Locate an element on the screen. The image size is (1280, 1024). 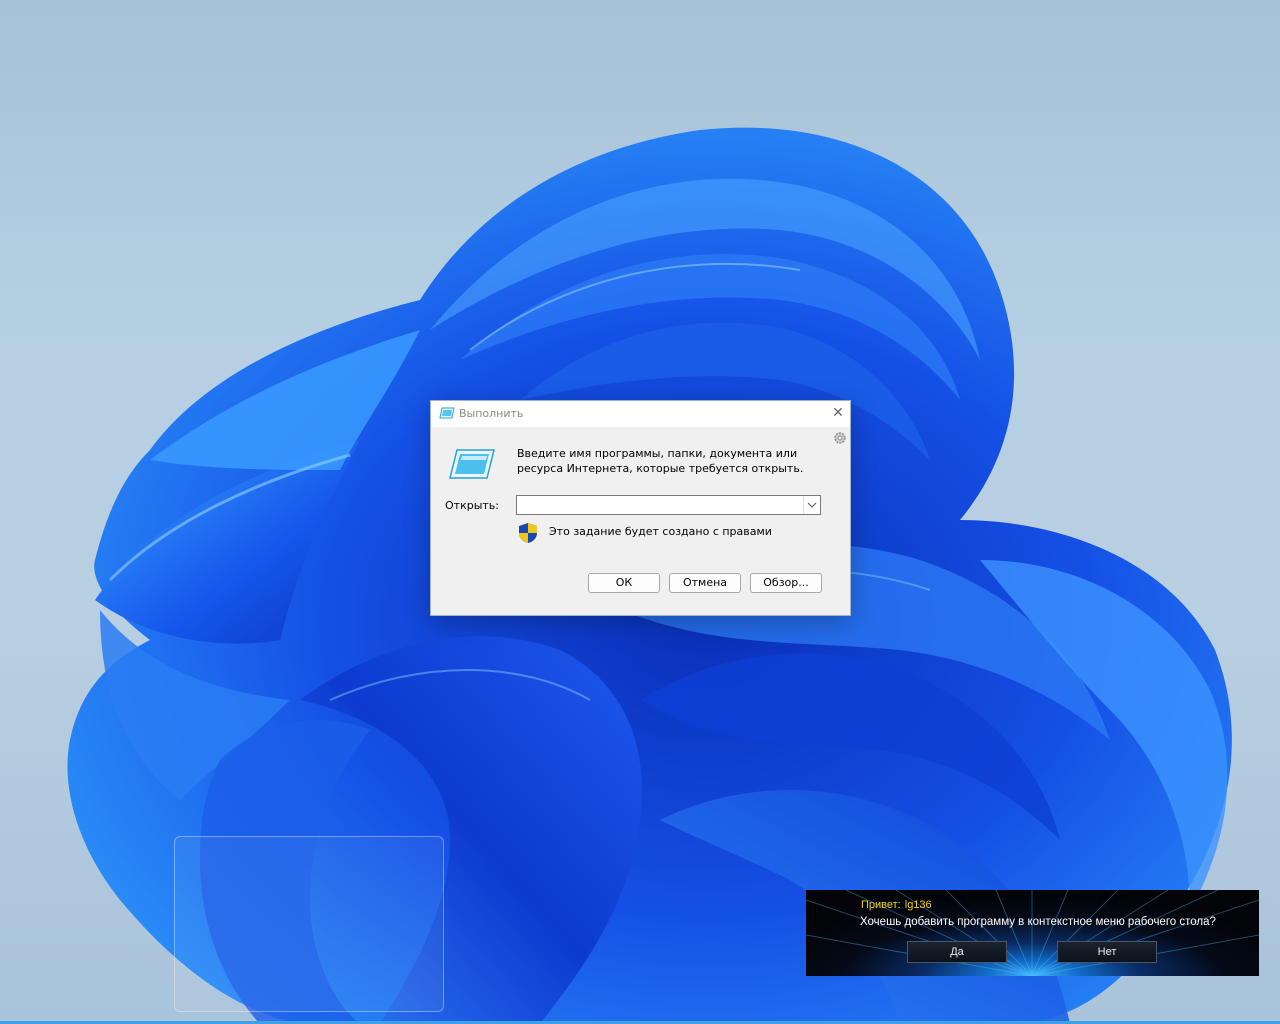
yes-button: Да is located at coordinates (957, 952).